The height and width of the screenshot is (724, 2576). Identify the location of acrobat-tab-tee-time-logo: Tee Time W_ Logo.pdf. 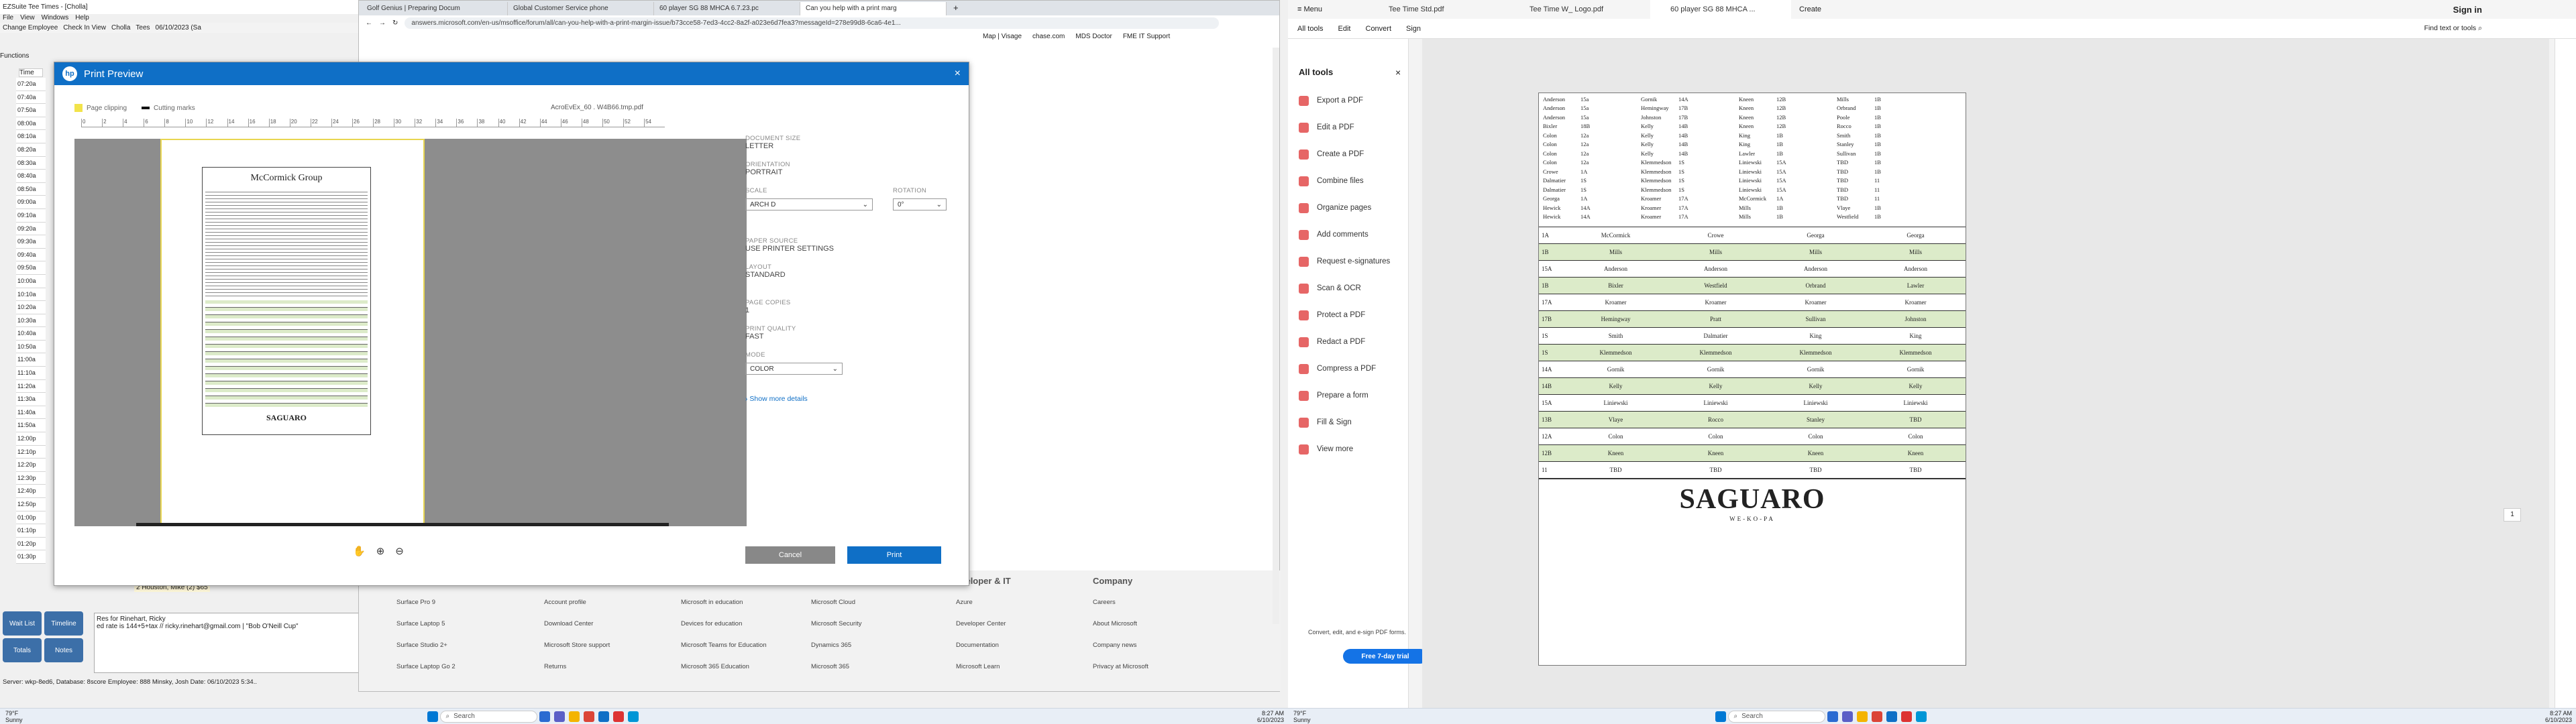
(1579, 9).